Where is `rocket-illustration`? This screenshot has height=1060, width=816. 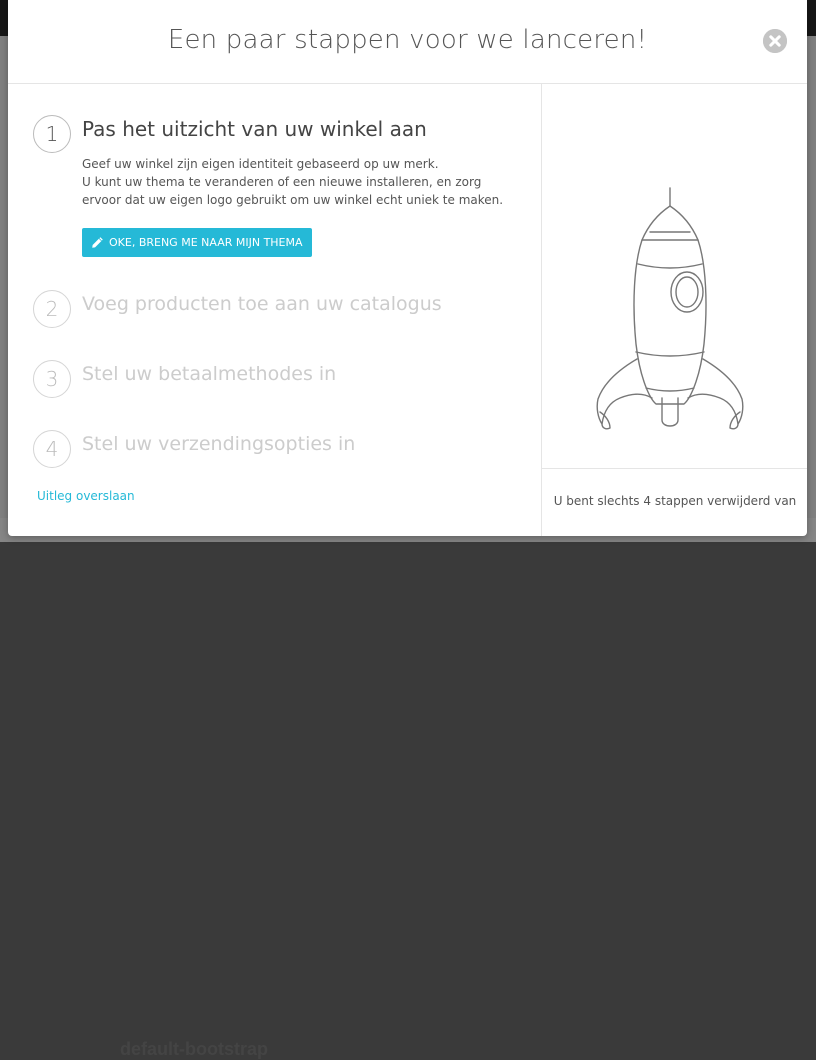
rocket-illustration is located at coordinates (670, 308).